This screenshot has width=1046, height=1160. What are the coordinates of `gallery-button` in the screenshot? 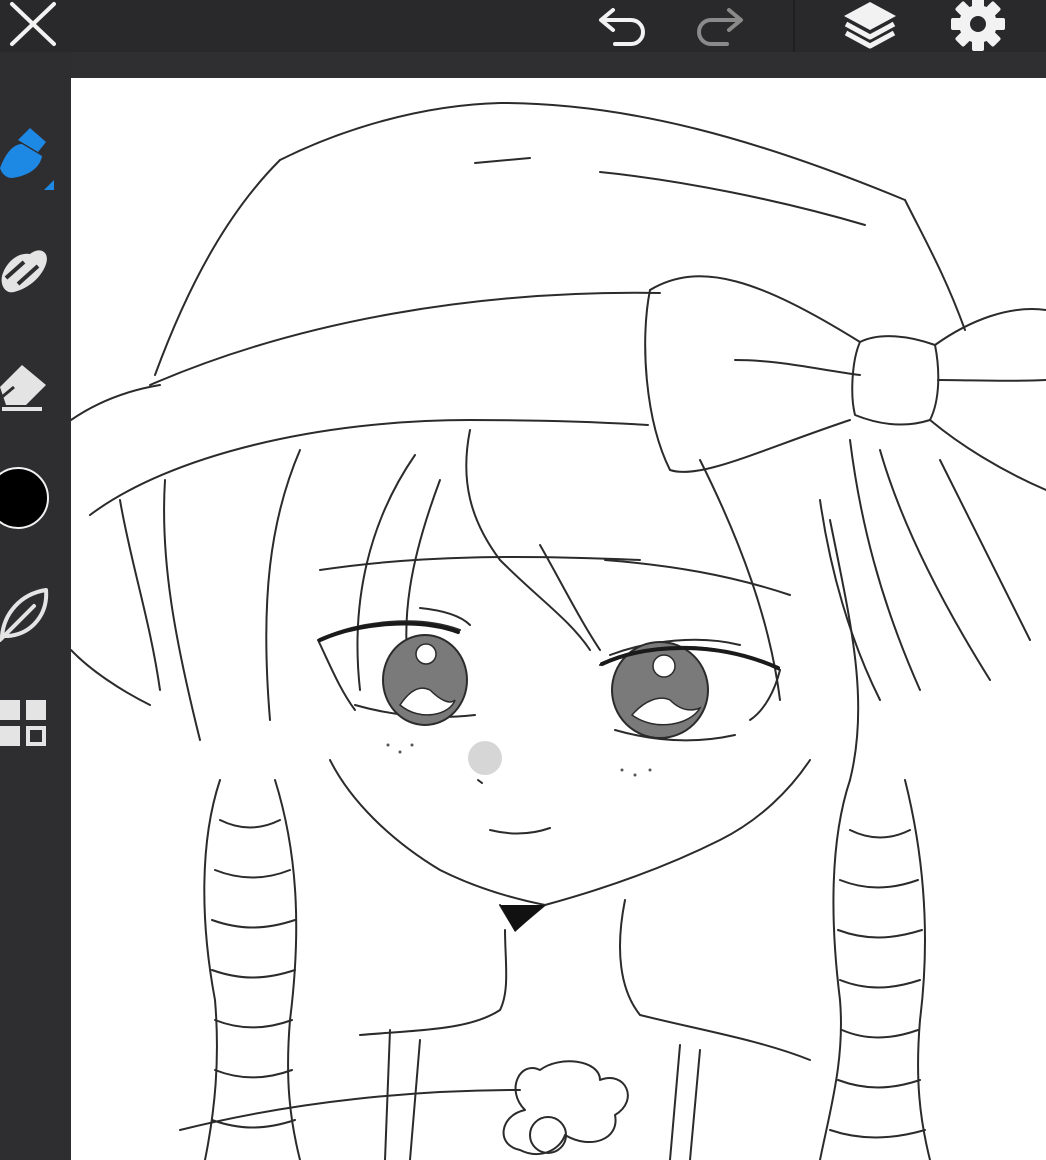 It's located at (30, 726).